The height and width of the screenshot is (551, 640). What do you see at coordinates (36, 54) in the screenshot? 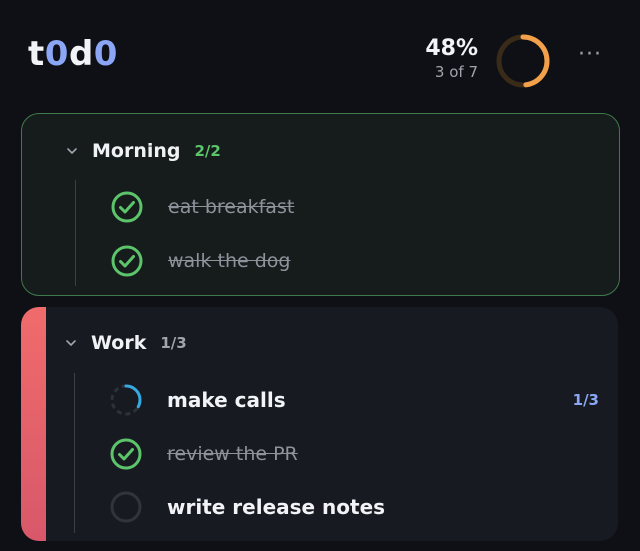
I see `logo-letter: t` at bounding box center [36, 54].